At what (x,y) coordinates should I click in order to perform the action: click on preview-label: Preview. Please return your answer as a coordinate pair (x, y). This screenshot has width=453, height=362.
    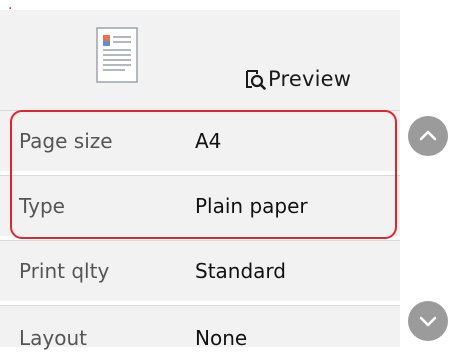
    Looking at the image, I should click on (310, 79).